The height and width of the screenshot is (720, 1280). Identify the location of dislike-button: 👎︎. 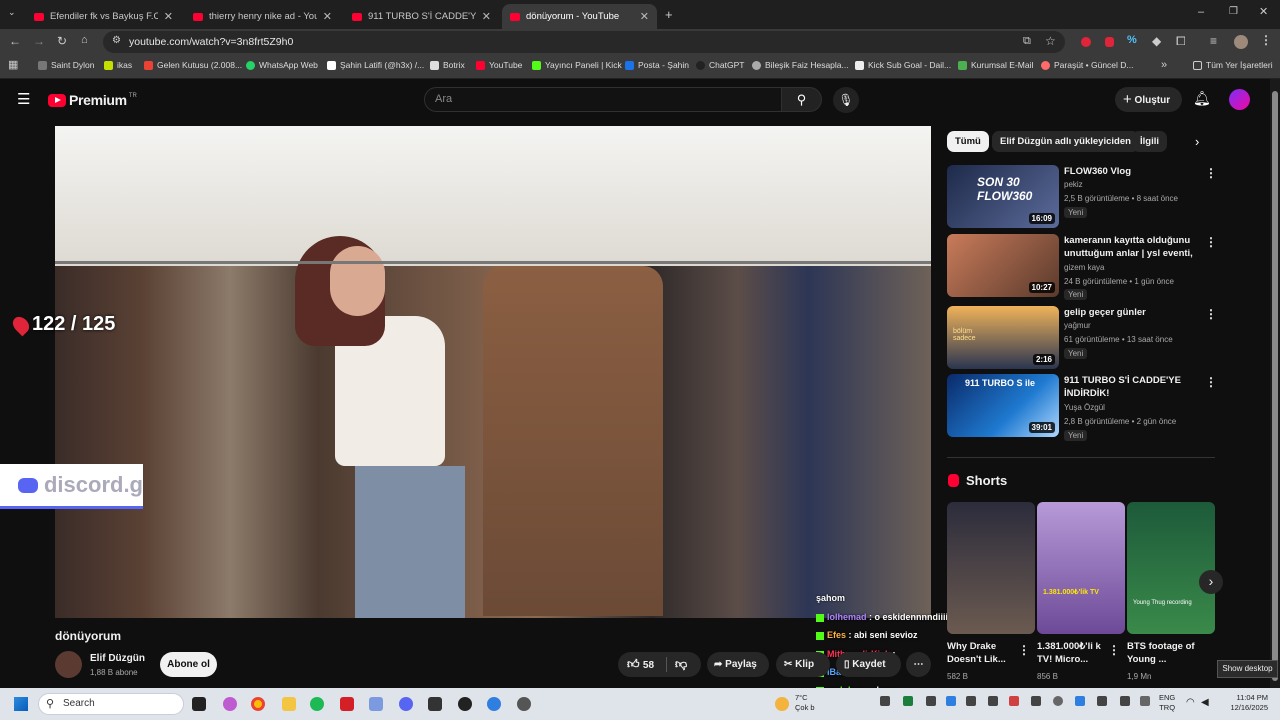
(681, 664).